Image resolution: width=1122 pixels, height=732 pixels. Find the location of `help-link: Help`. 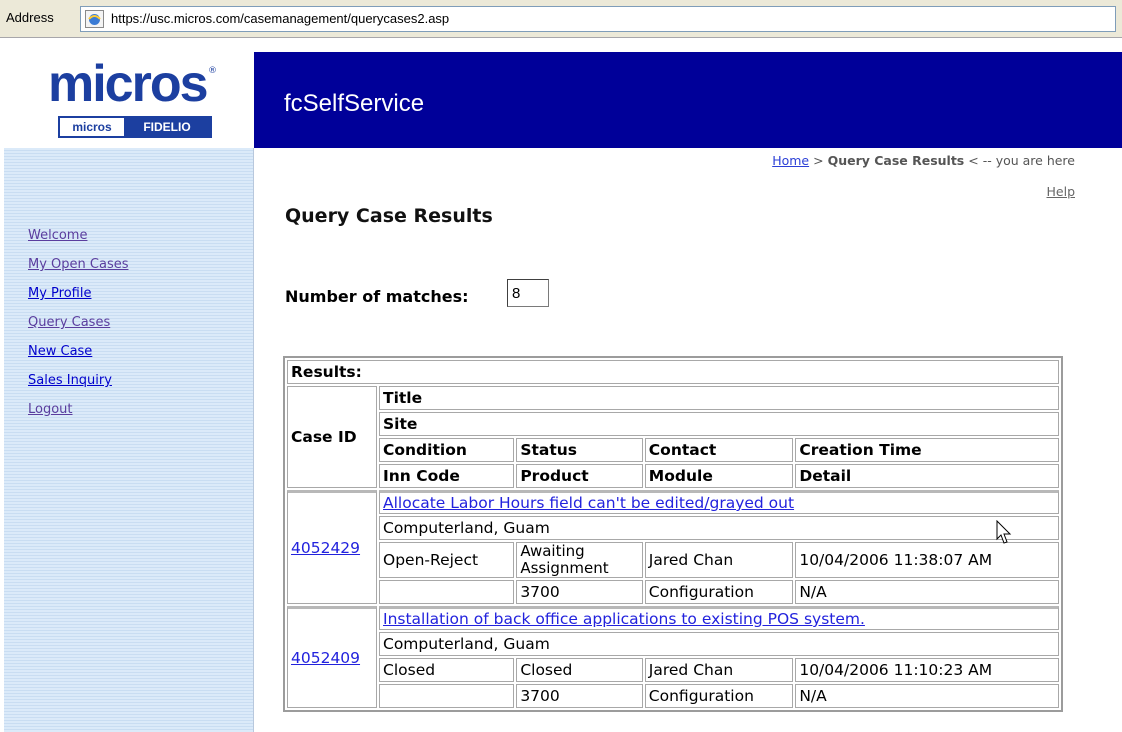

help-link: Help is located at coordinates (1061, 191).